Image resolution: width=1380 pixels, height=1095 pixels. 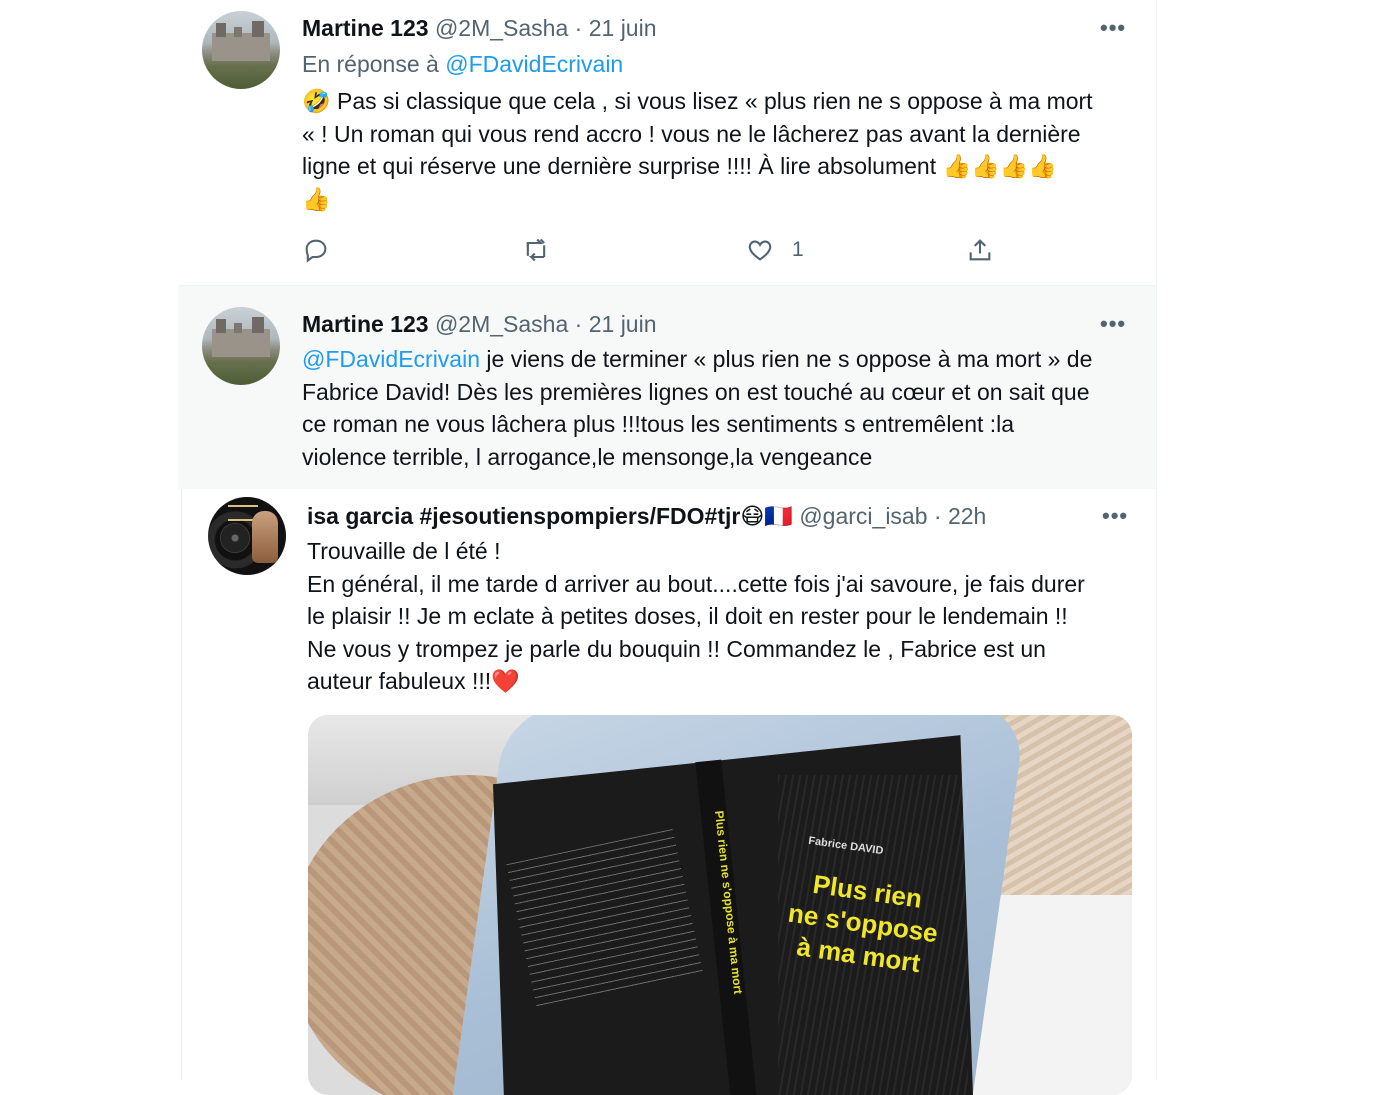 I want to click on like-button: 1, so click(x=775, y=250).